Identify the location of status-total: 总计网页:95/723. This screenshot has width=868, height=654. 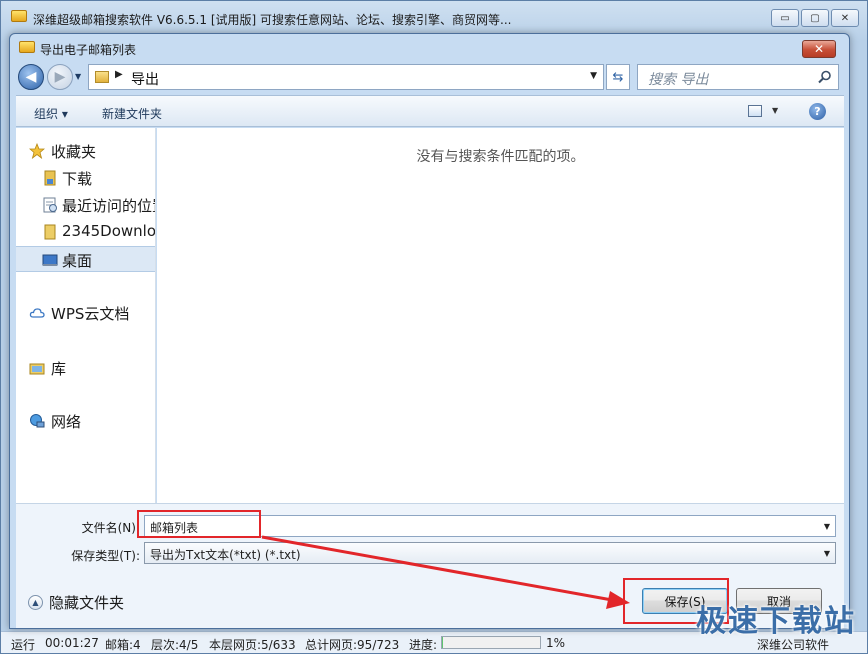
(352, 645).